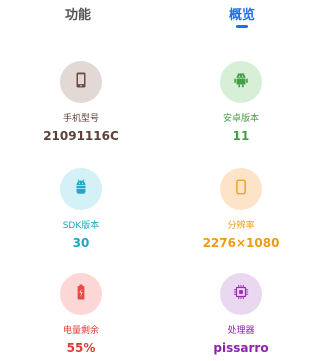  I want to click on battery-value: 55%, so click(81, 348).